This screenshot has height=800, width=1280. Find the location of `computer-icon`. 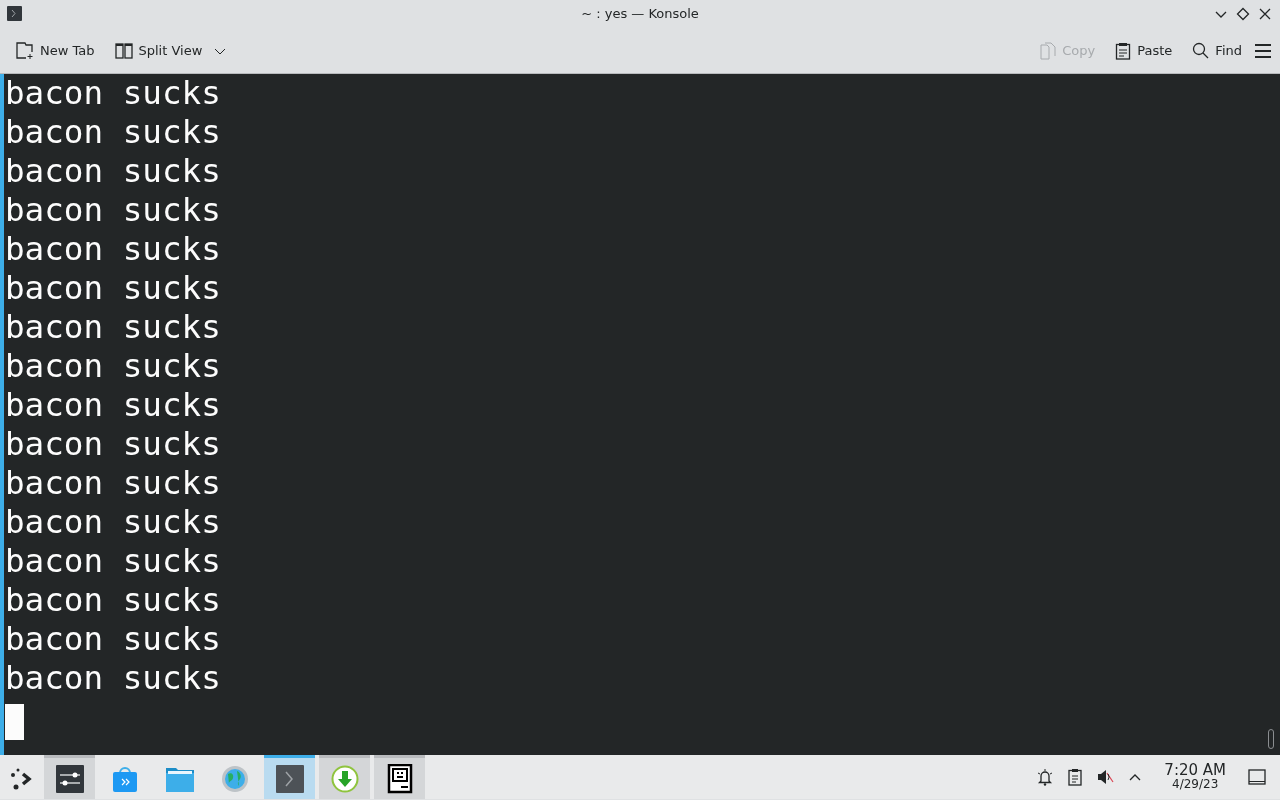

computer-icon is located at coordinates (399, 778).